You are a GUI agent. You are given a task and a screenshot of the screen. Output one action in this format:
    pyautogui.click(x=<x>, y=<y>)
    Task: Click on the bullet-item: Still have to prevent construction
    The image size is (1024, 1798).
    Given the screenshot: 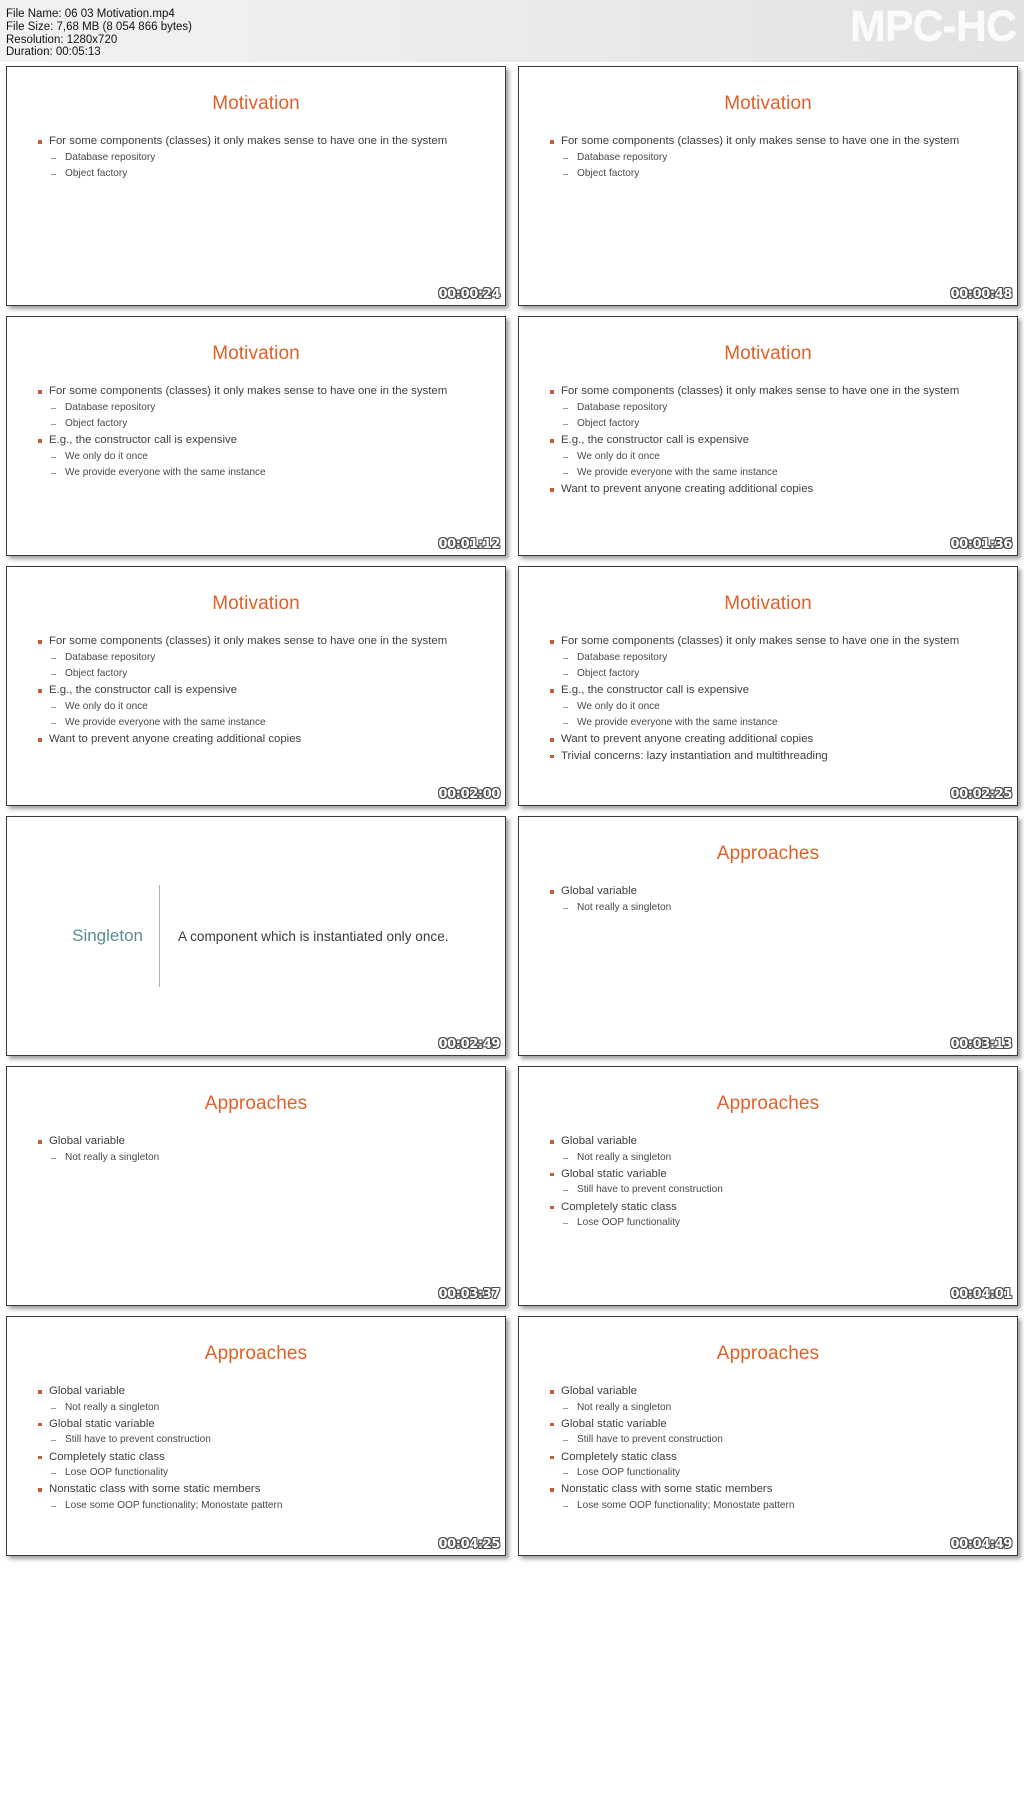 What is the action you would take?
    pyautogui.click(x=772, y=1440)
    